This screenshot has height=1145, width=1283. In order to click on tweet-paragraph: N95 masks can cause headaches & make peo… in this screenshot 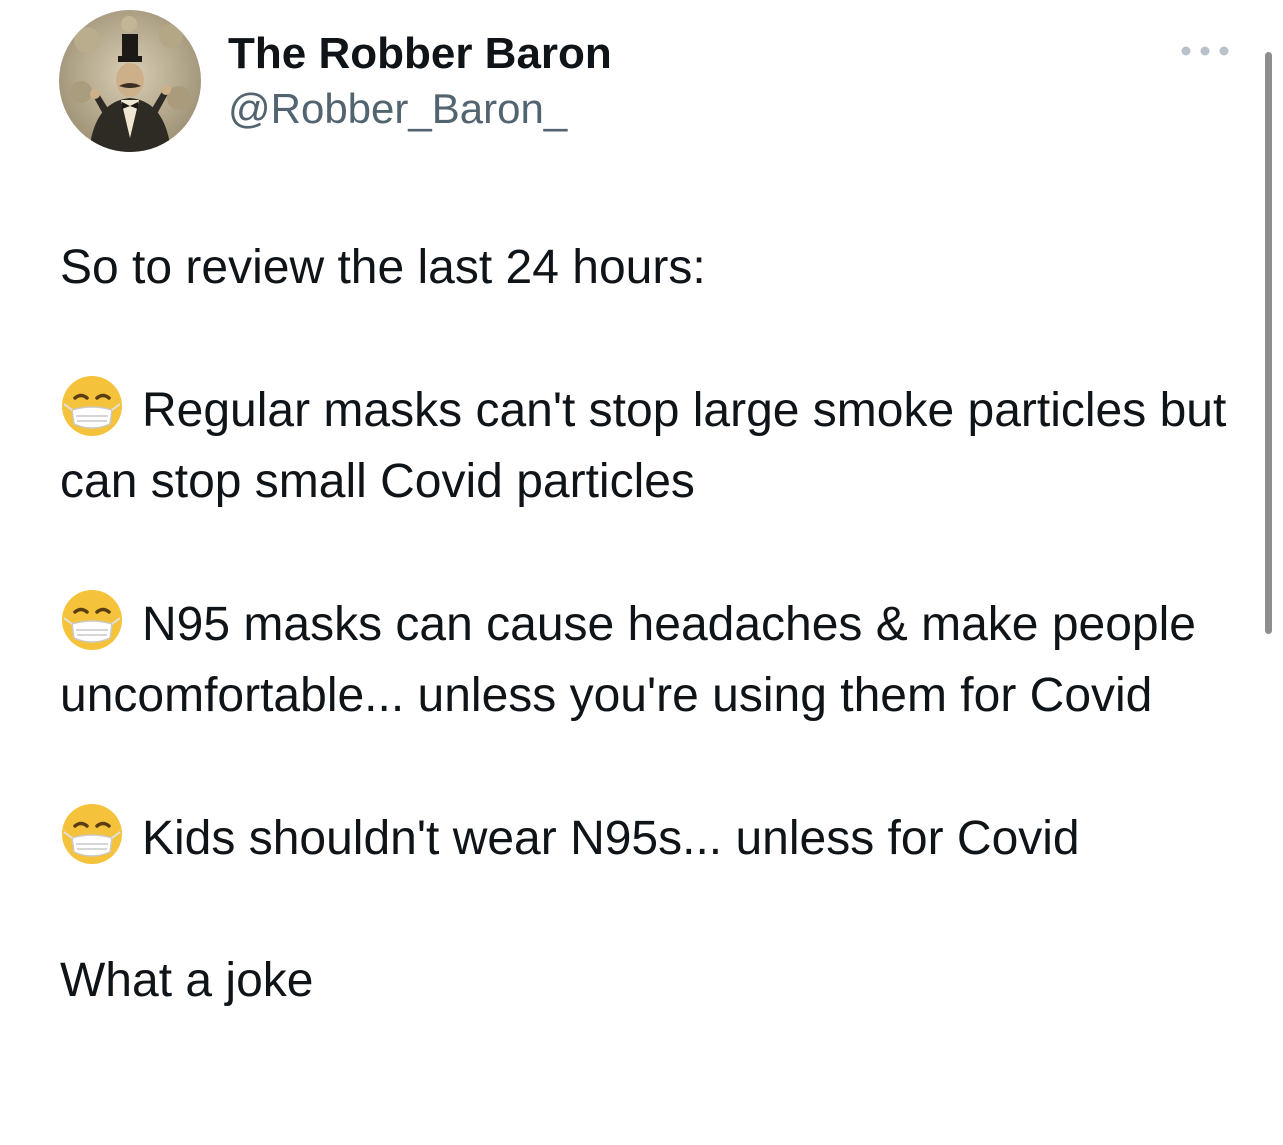, I will do `click(650, 659)`.